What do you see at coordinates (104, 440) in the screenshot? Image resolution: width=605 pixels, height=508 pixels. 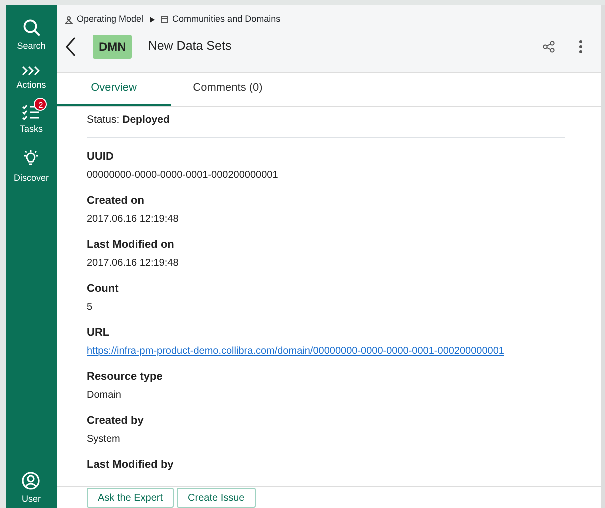 I see `field-value: System` at bounding box center [104, 440].